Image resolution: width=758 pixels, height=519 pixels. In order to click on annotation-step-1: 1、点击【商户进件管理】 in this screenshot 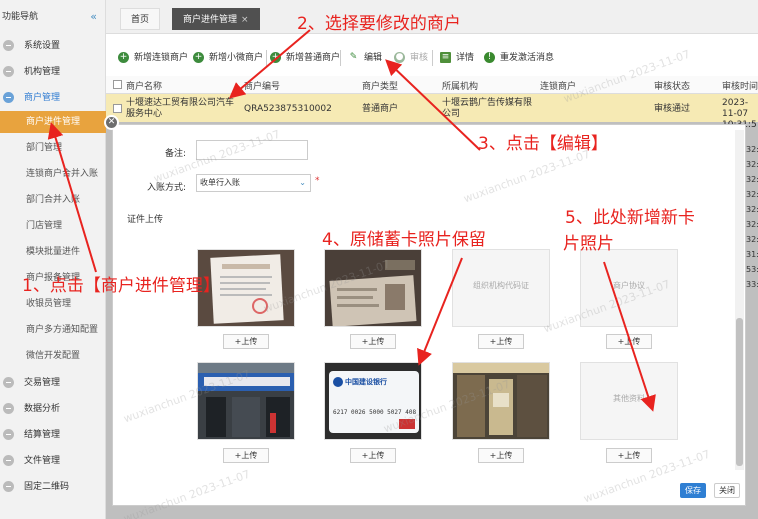, I will do `click(121, 286)`.